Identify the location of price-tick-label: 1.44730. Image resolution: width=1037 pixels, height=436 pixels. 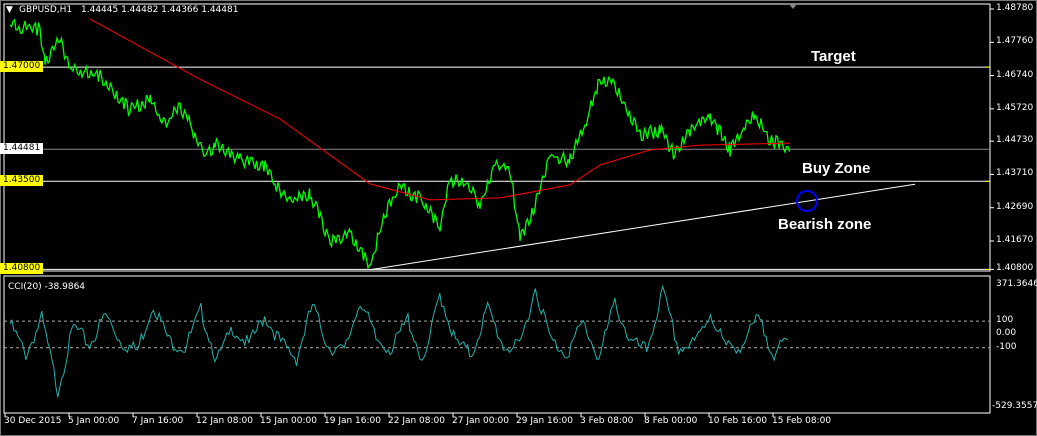
(1015, 140).